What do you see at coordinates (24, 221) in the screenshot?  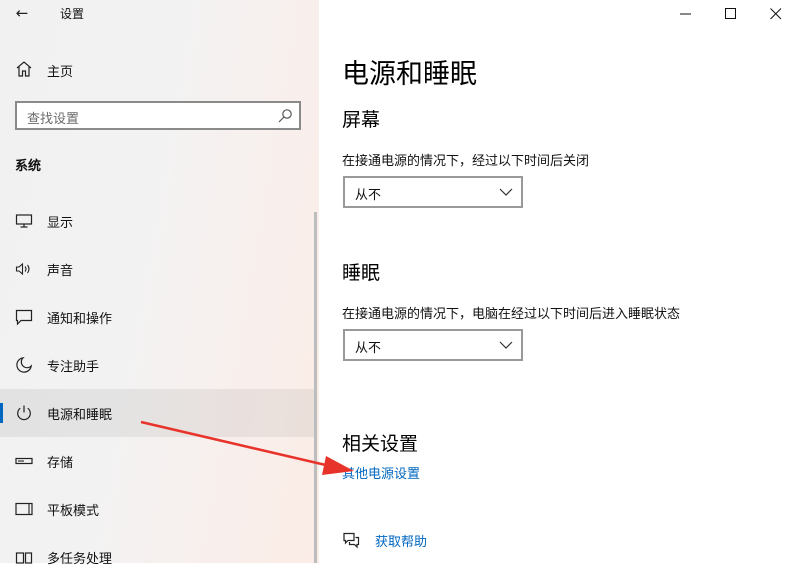 I see `monitor-icon` at bounding box center [24, 221].